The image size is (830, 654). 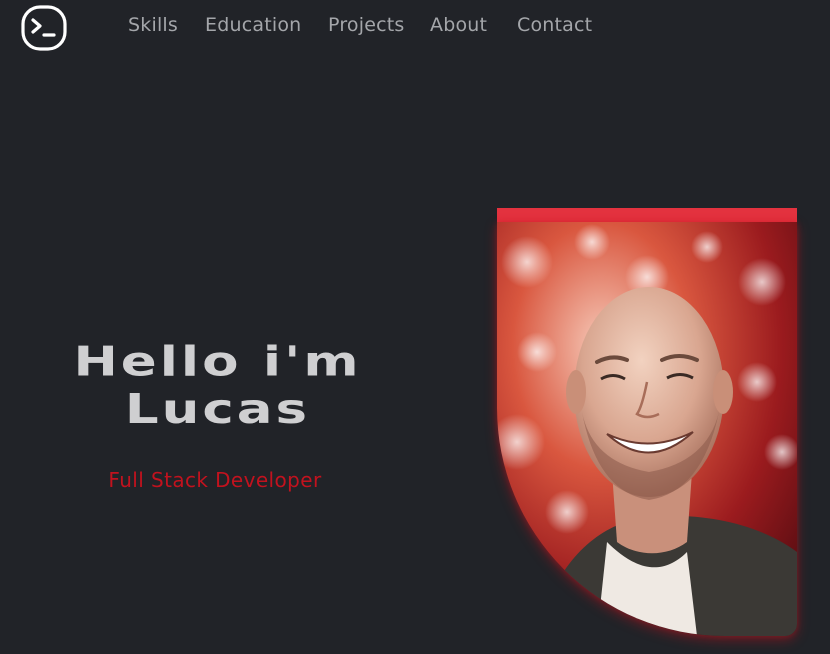 I want to click on photo-accent-bar, so click(x=647, y=215).